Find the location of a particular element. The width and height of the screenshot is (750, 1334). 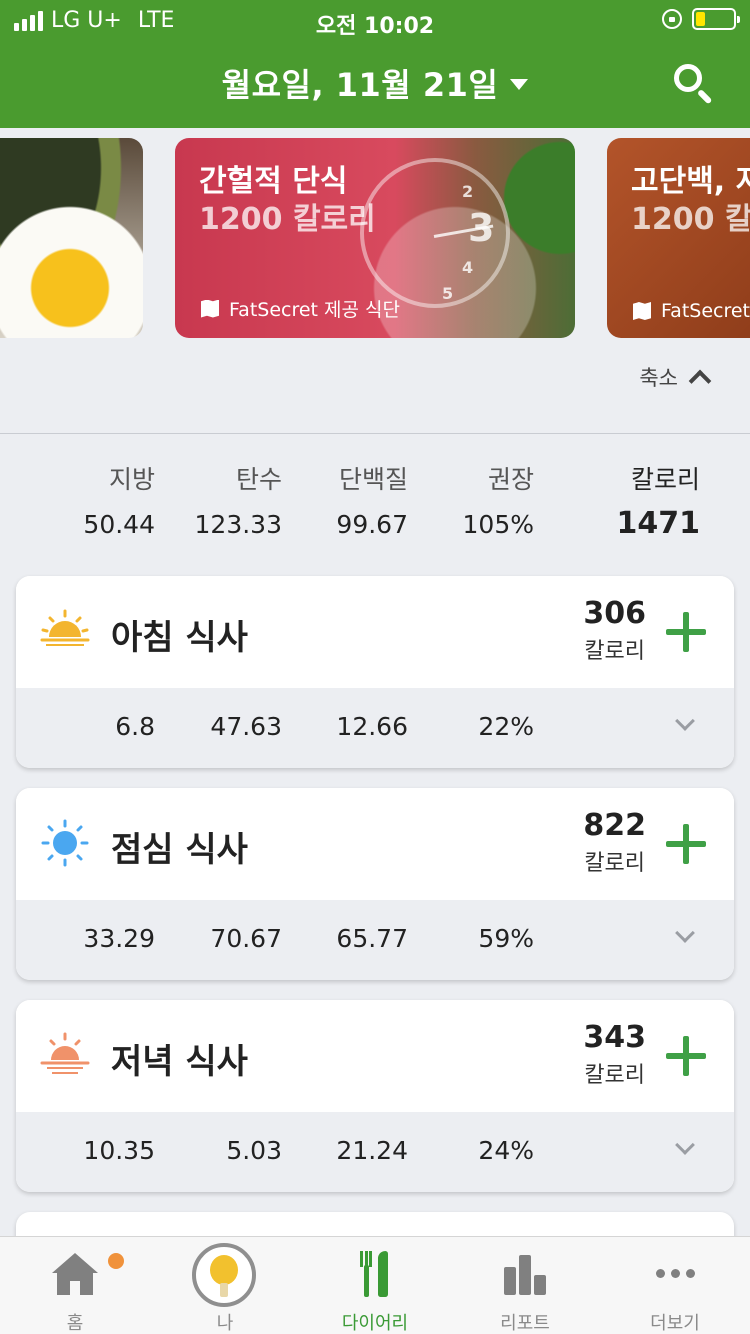

search-button is located at coordinates (694, 84).